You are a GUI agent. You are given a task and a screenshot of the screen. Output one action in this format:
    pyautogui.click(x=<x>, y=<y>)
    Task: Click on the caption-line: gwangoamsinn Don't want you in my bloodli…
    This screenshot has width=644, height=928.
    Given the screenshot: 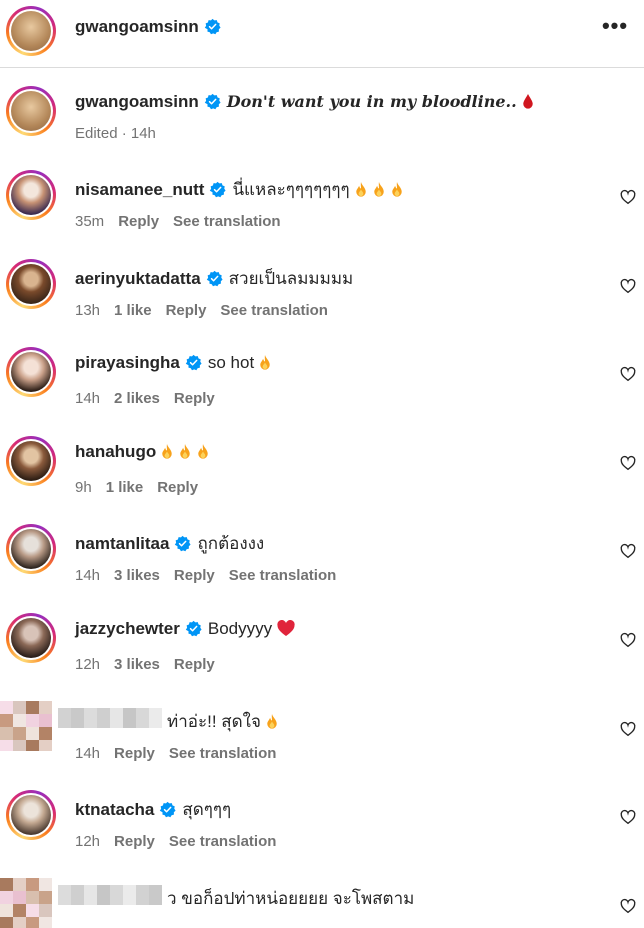 What is the action you would take?
    pyautogui.click(x=305, y=102)
    